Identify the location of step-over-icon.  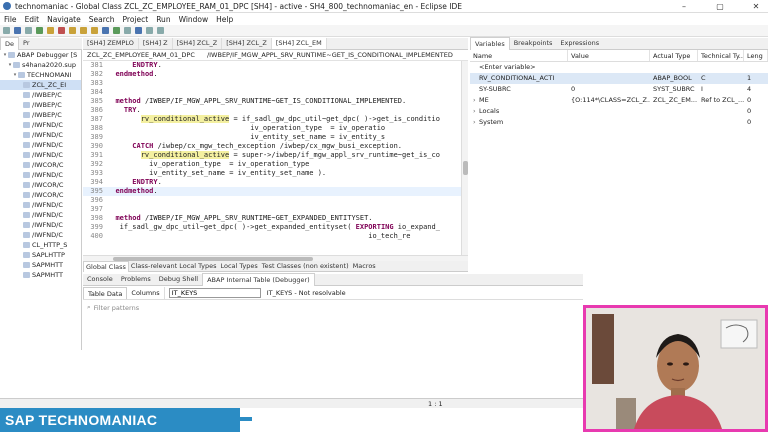
(83, 30).